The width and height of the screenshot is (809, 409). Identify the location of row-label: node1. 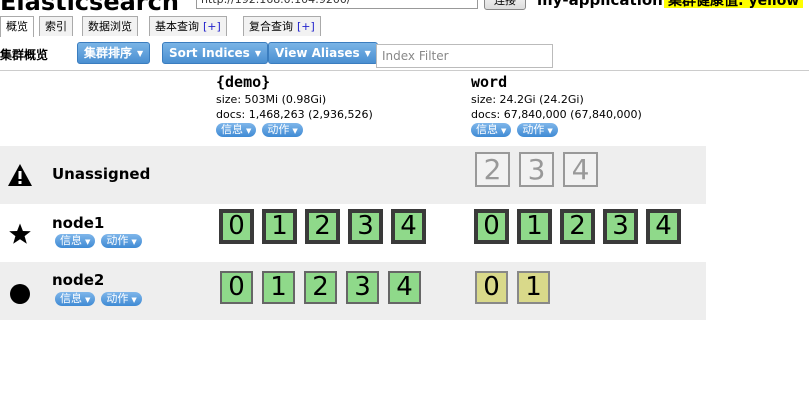
(78, 223).